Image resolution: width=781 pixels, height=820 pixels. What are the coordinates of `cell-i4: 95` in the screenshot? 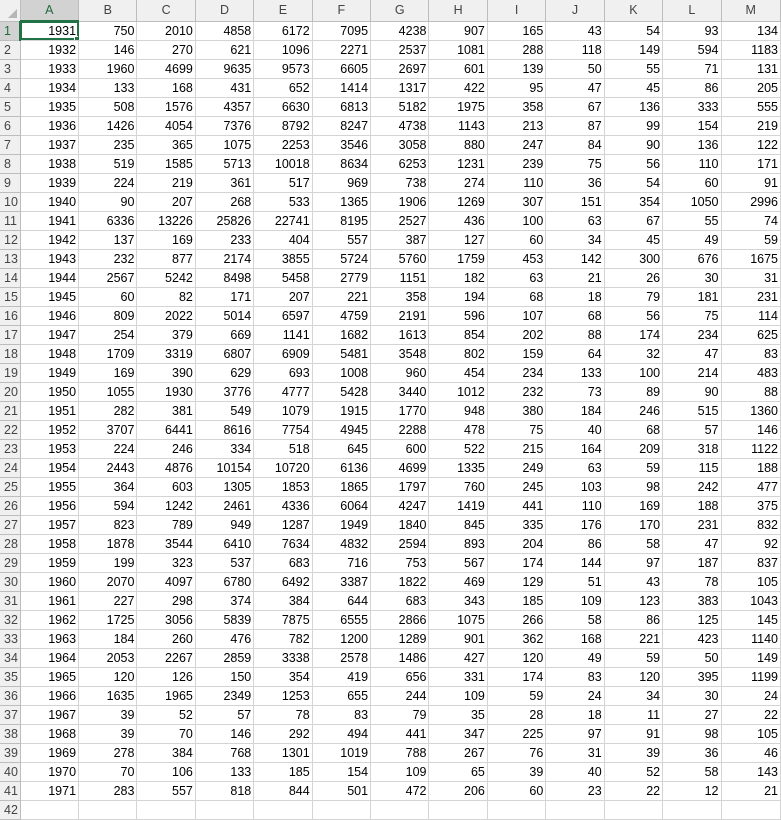 It's located at (517, 88).